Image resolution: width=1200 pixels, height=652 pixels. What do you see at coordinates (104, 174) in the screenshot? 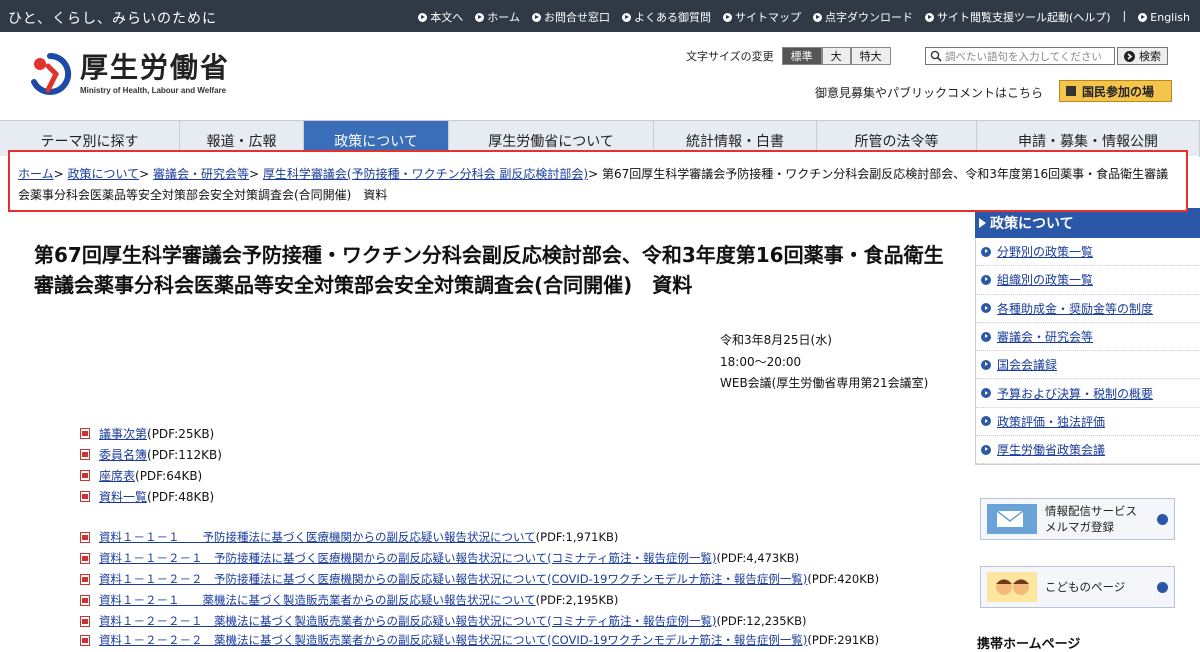
I see `breadcrumb-policy: 政策について` at bounding box center [104, 174].